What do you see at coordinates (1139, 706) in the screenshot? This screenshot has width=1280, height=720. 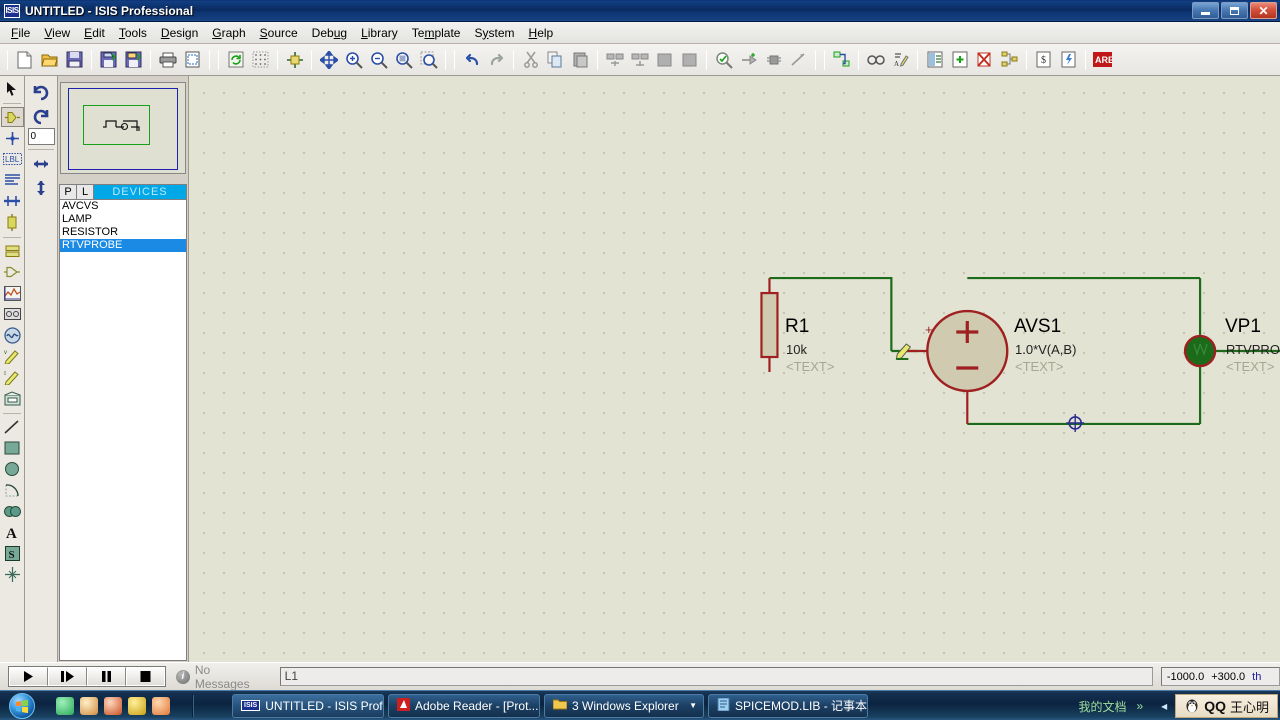 I see `tray-overflow-chevron: »` at bounding box center [1139, 706].